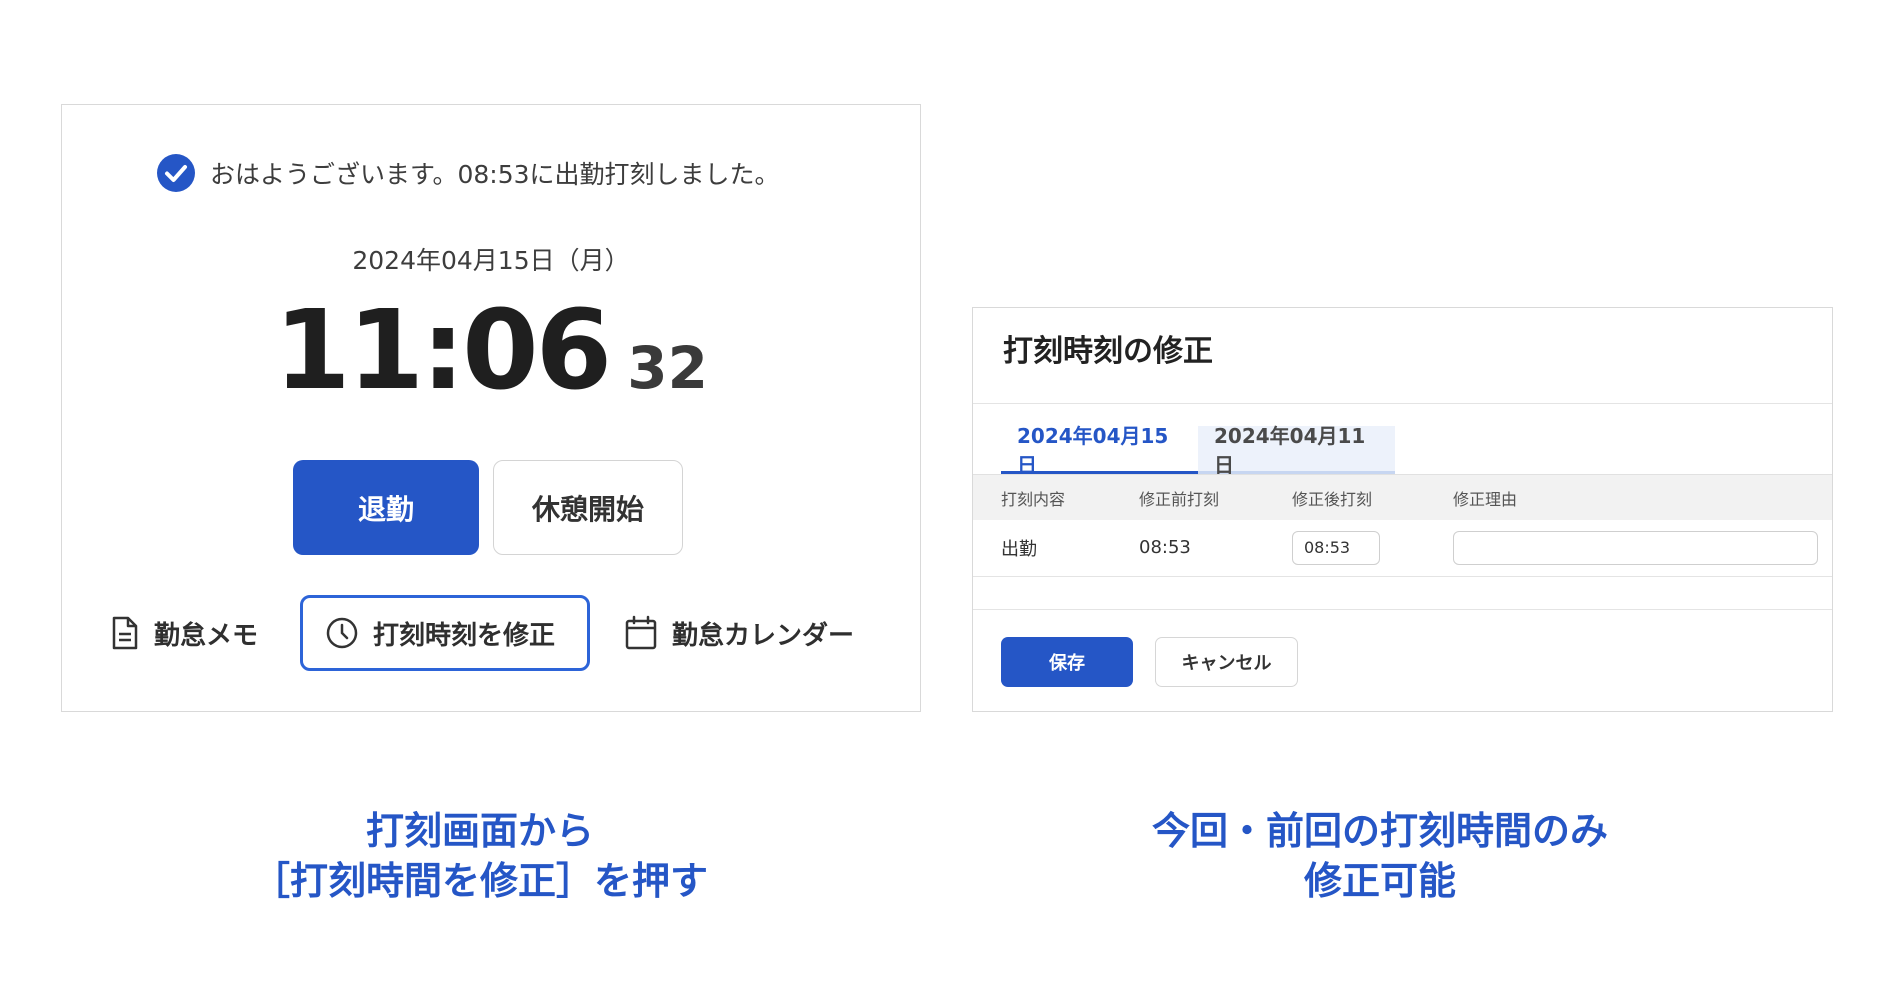  Describe the element at coordinates (1179, 499) in the screenshot. I see `column-header: 修正前打刻` at that location.